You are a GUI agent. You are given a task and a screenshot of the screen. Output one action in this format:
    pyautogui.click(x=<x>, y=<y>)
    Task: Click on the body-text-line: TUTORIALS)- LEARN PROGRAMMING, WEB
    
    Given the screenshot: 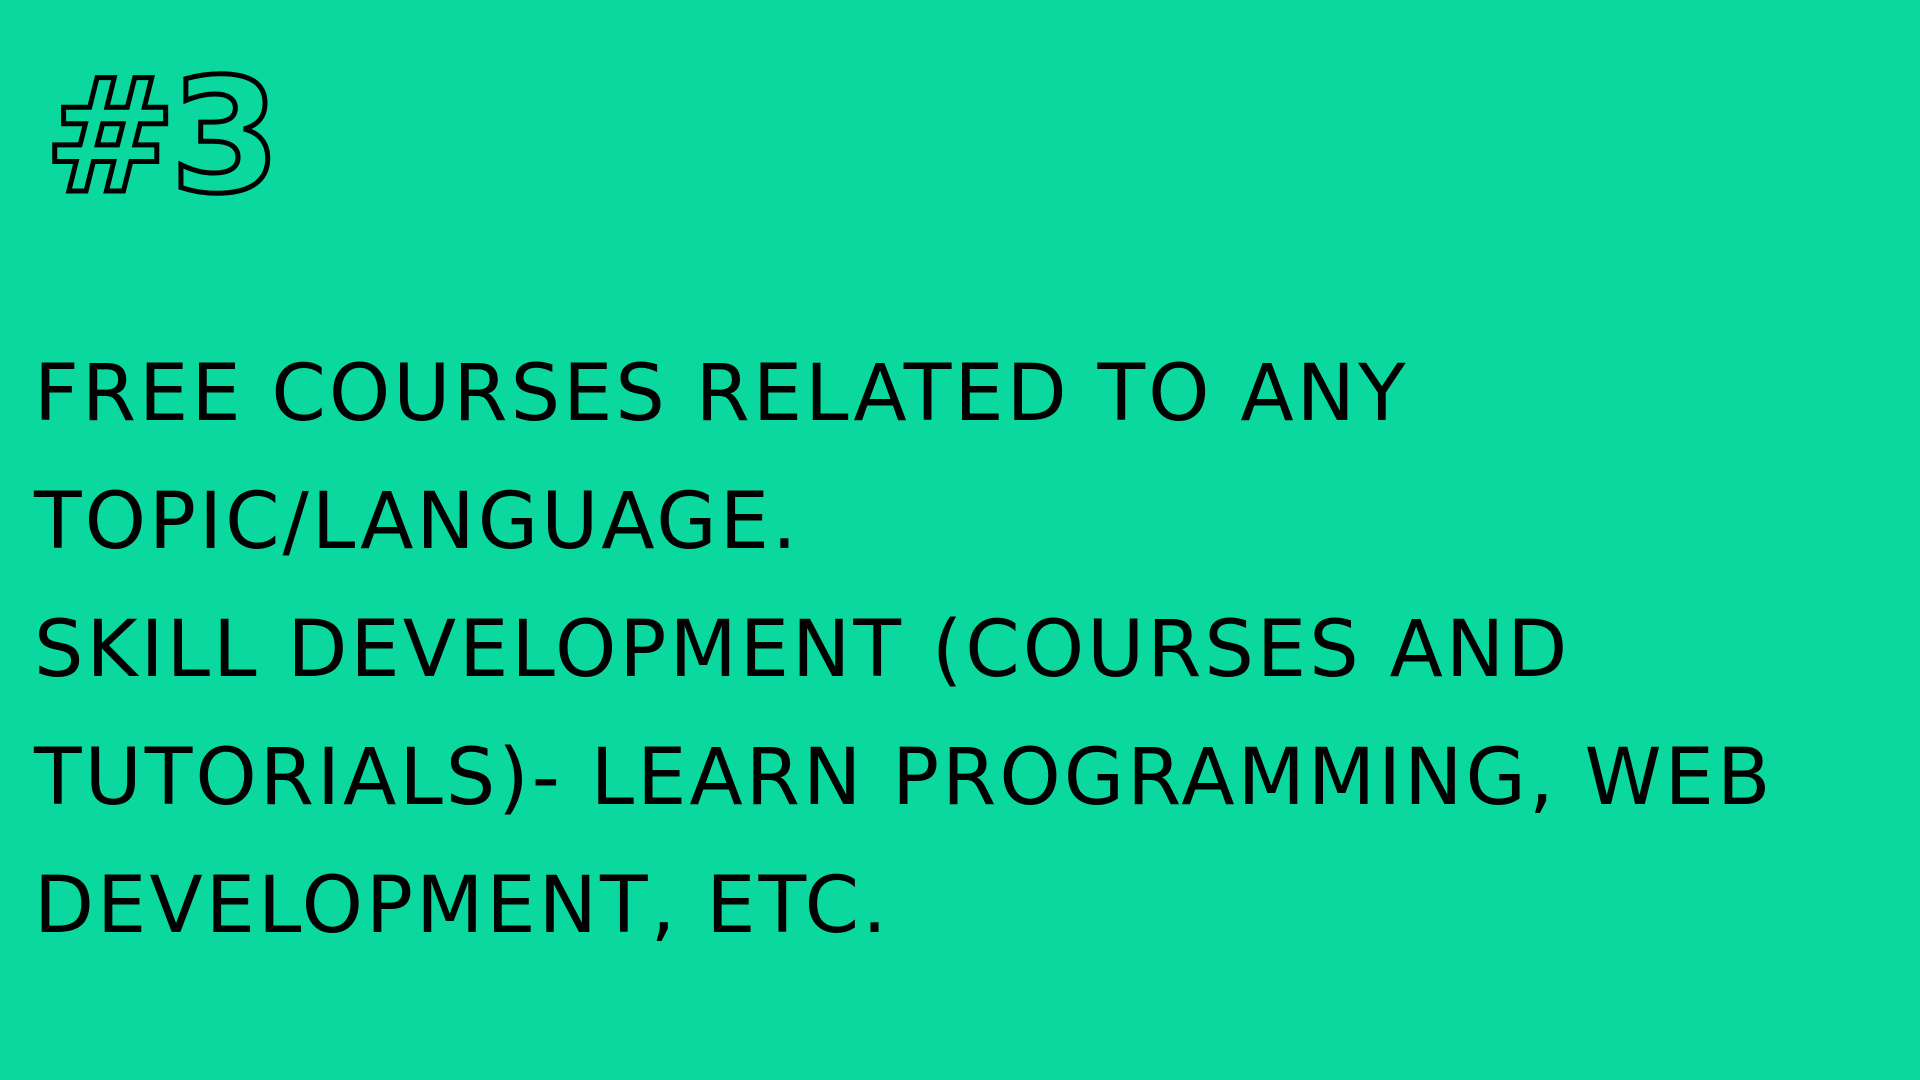 What is the action you would take?
    pyautogui.click(x=904, y=778)
    